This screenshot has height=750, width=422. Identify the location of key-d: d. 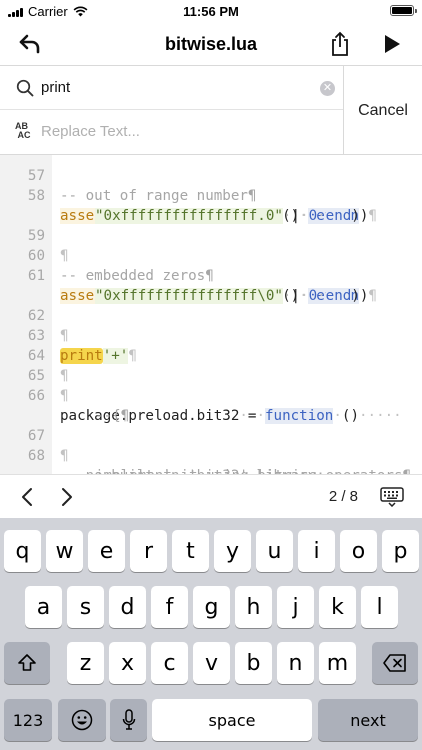
(127, 607).